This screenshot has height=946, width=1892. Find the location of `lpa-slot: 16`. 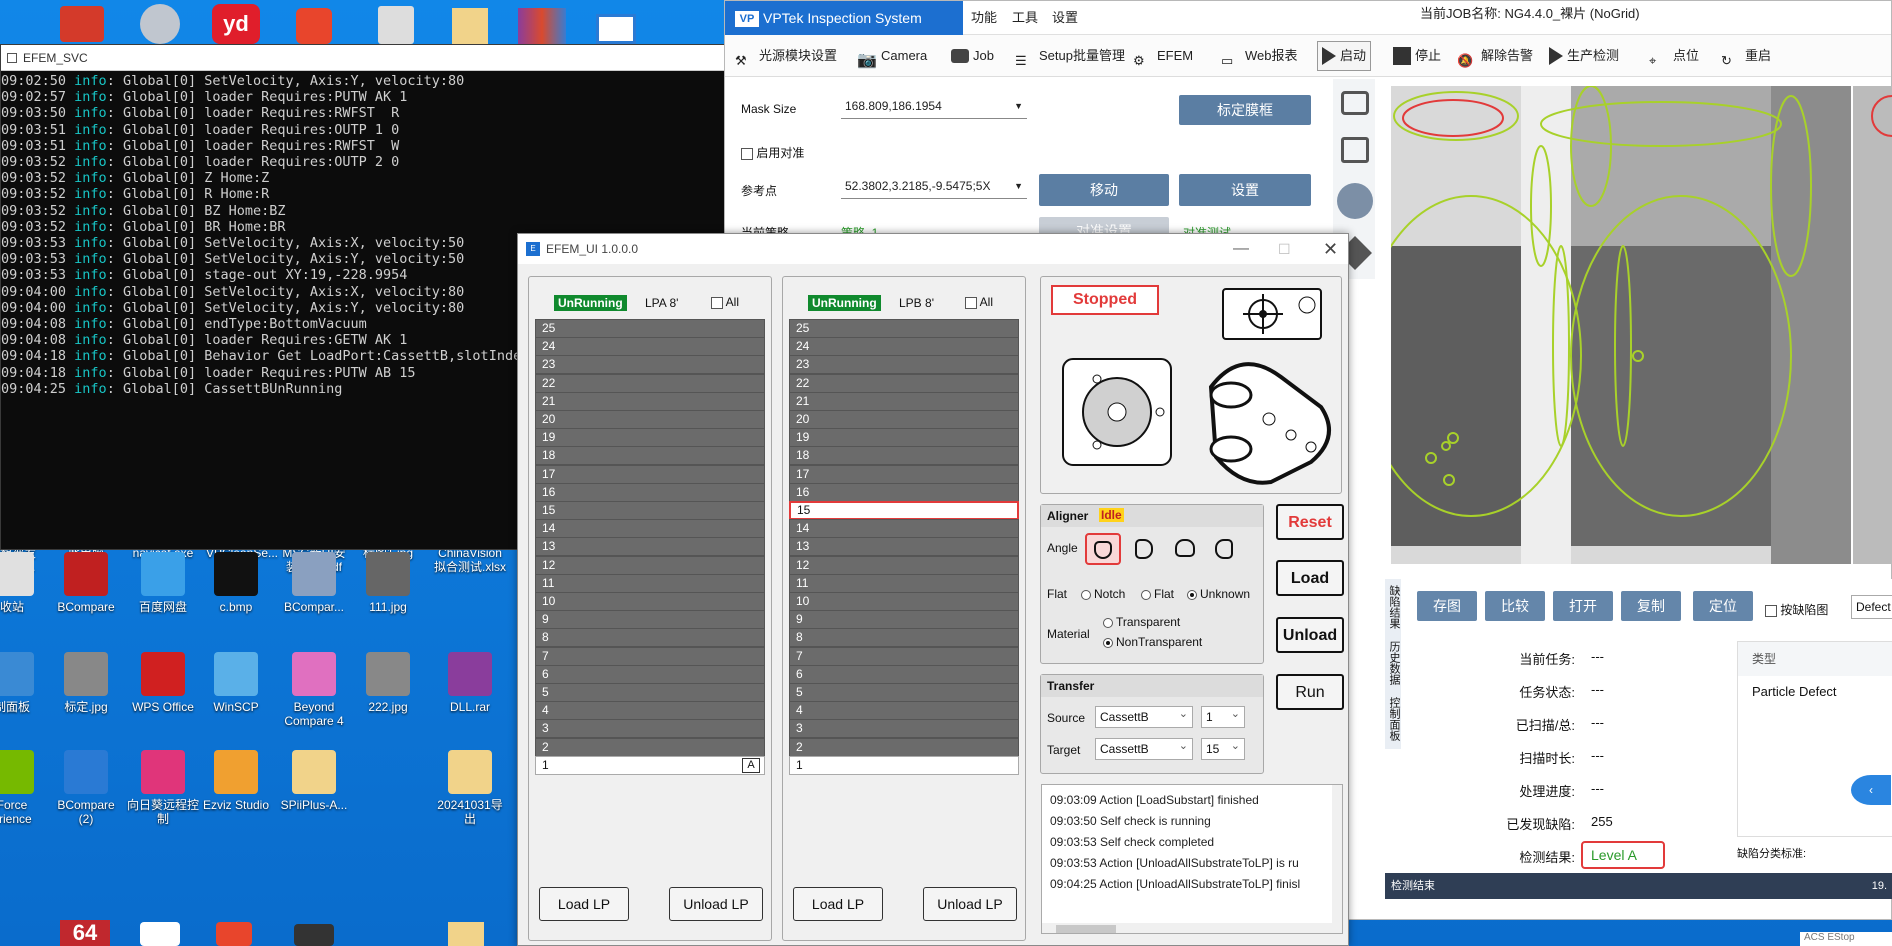

lpa-slot: 16 is located at coordinates (650, 492).